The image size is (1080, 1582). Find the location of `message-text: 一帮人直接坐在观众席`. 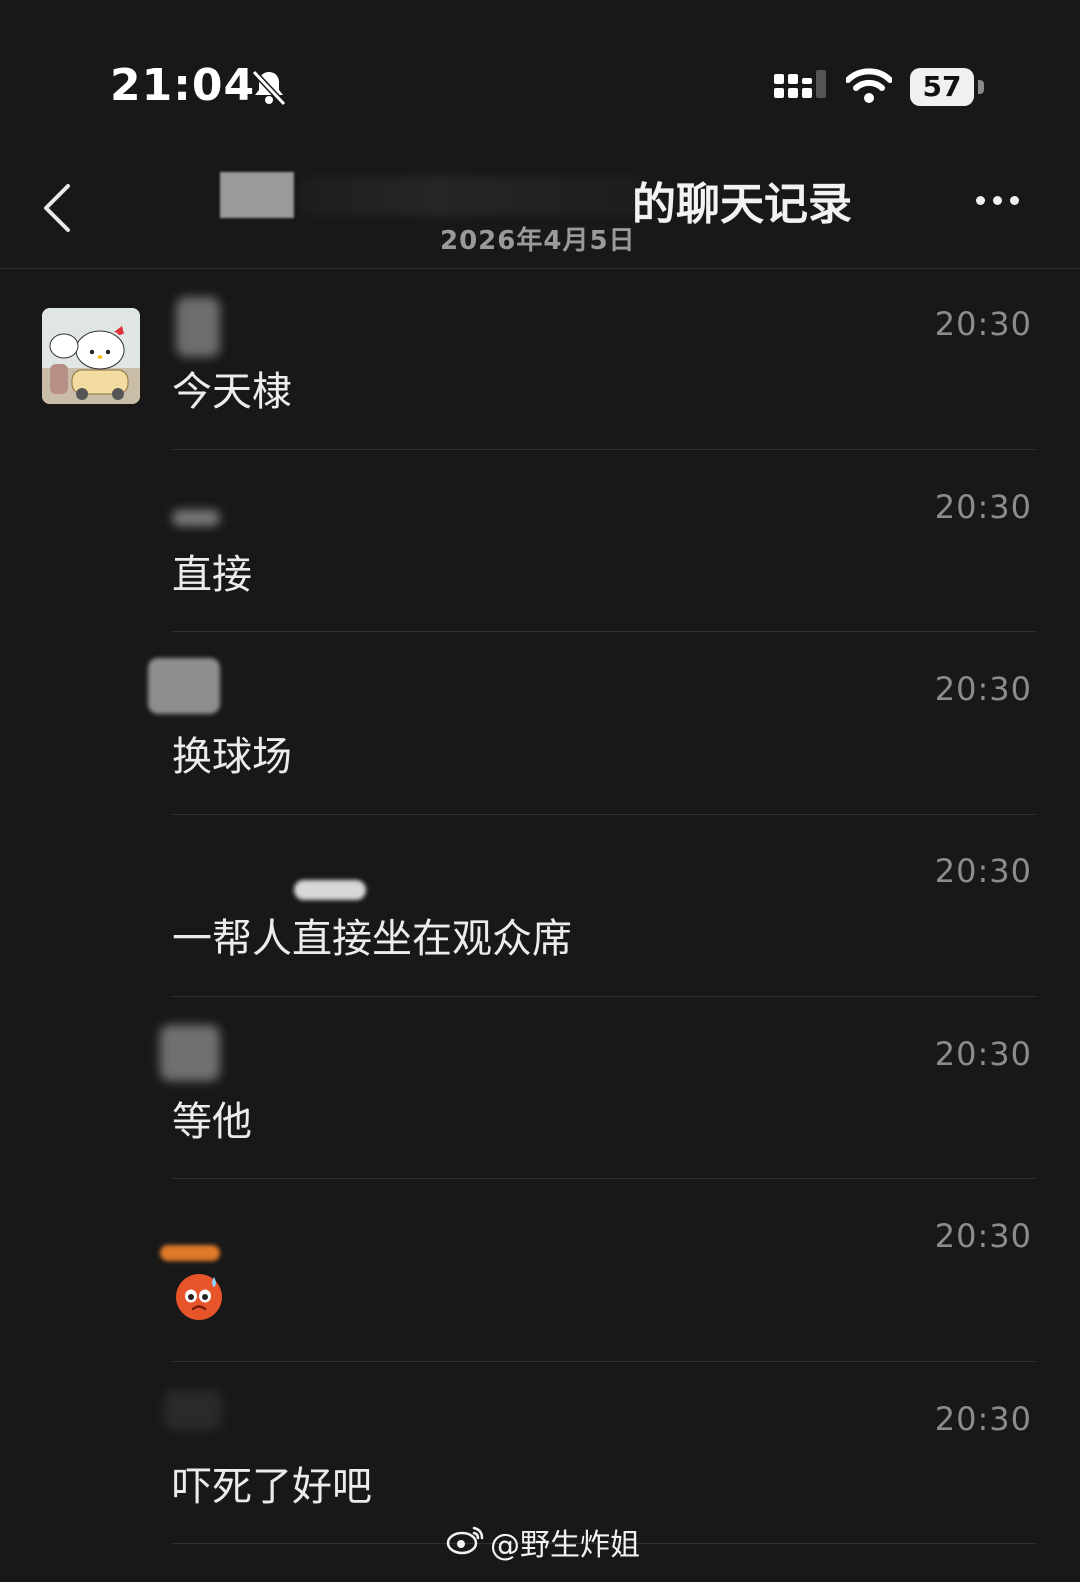

message-text: 一帮人直接坐在观众席 is located at coordinates (372, 939).